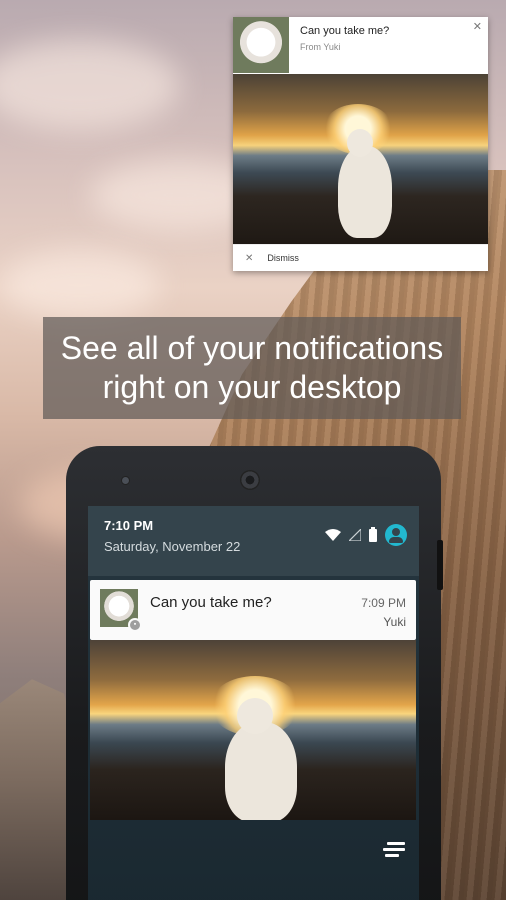 This screenshot has width=506, height=900. I want to click on status-time: 7:10 PM, so click(129, 525).